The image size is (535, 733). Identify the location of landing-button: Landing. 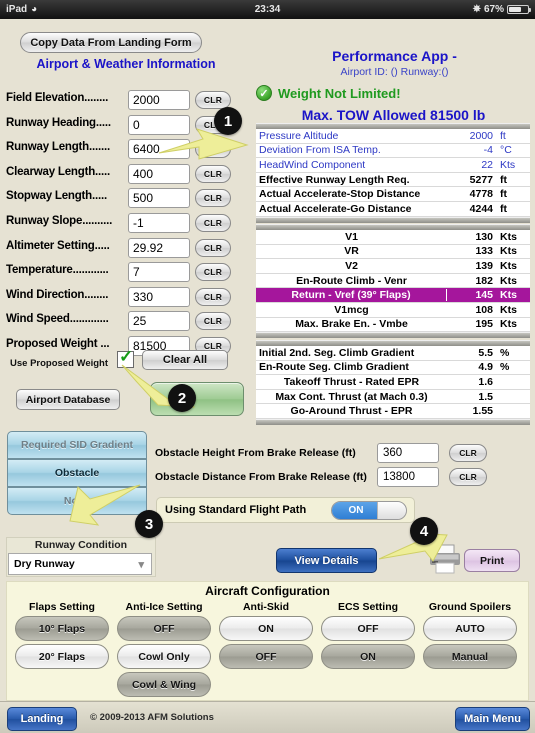
(42, 719).